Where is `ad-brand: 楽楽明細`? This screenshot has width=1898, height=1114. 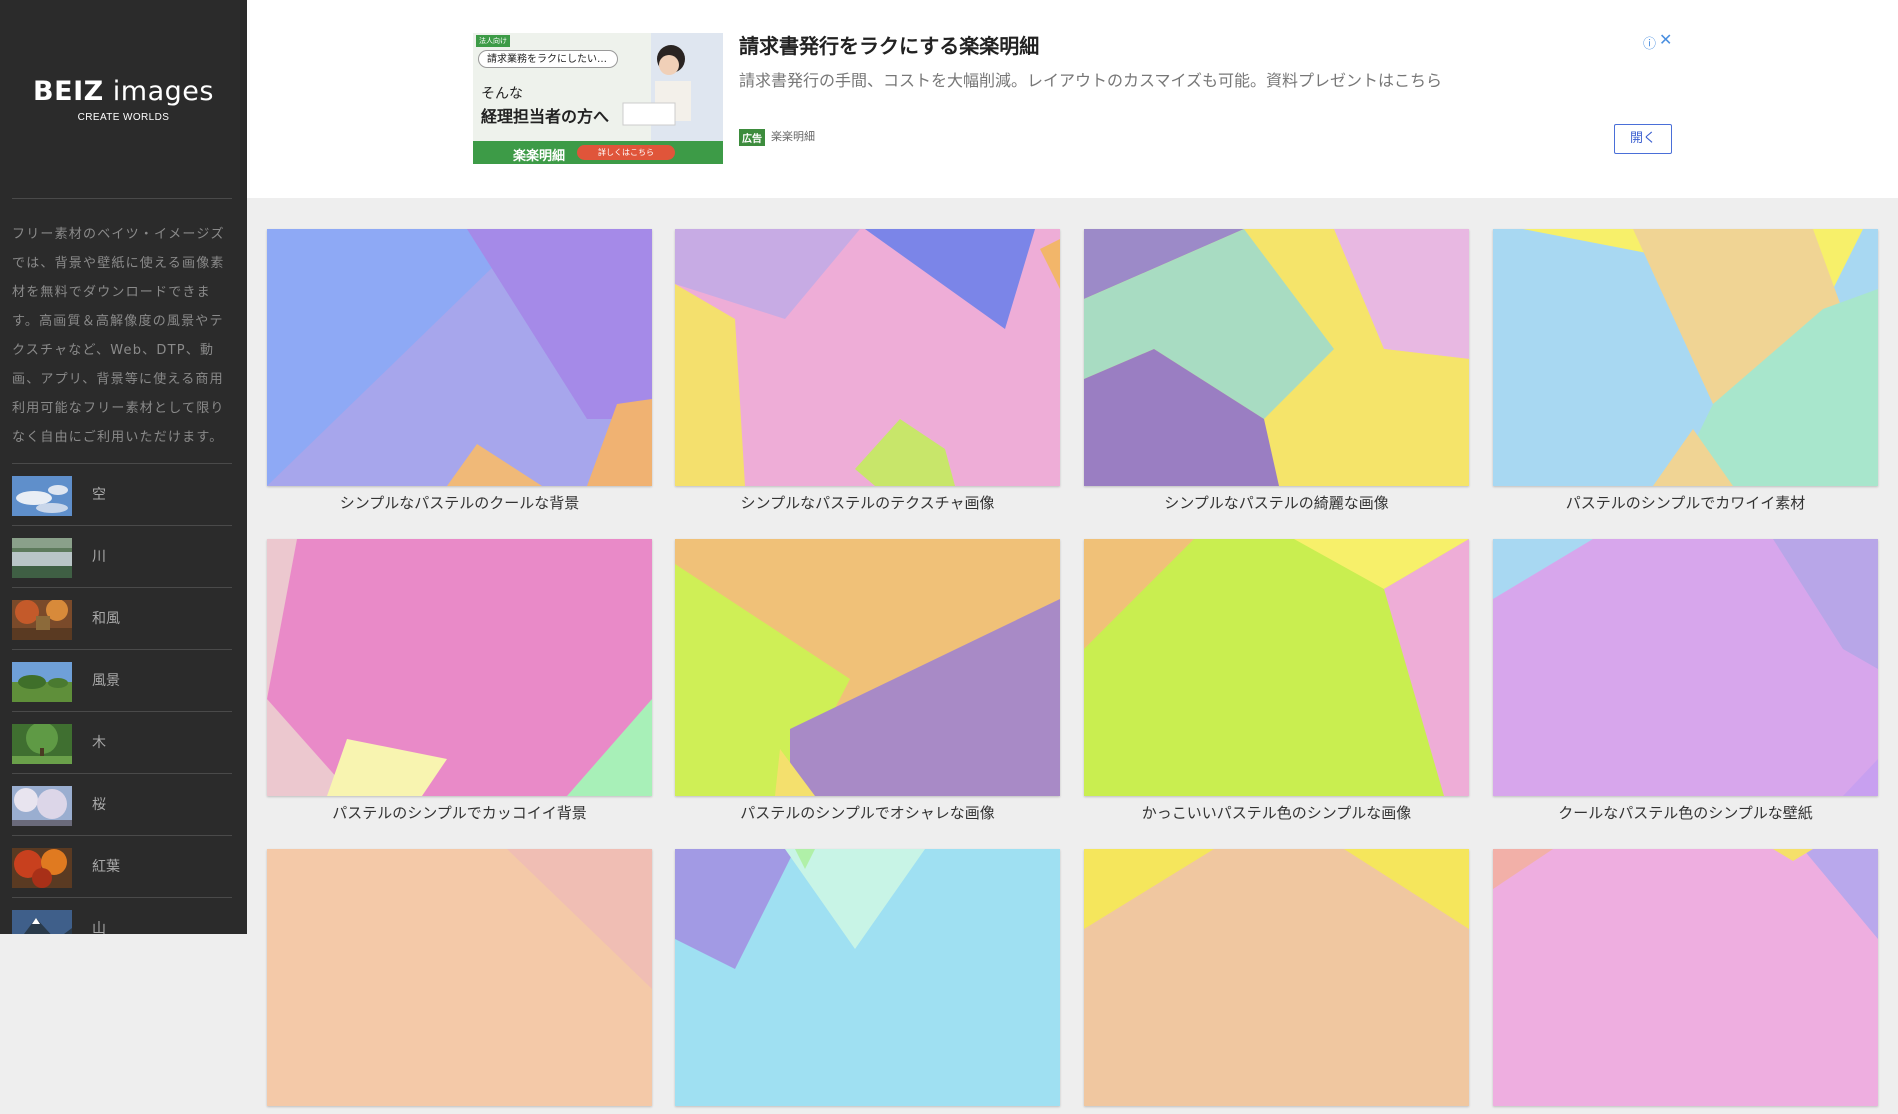
ad-brand: 楽楽明細 is located at coordinates (539, 156).